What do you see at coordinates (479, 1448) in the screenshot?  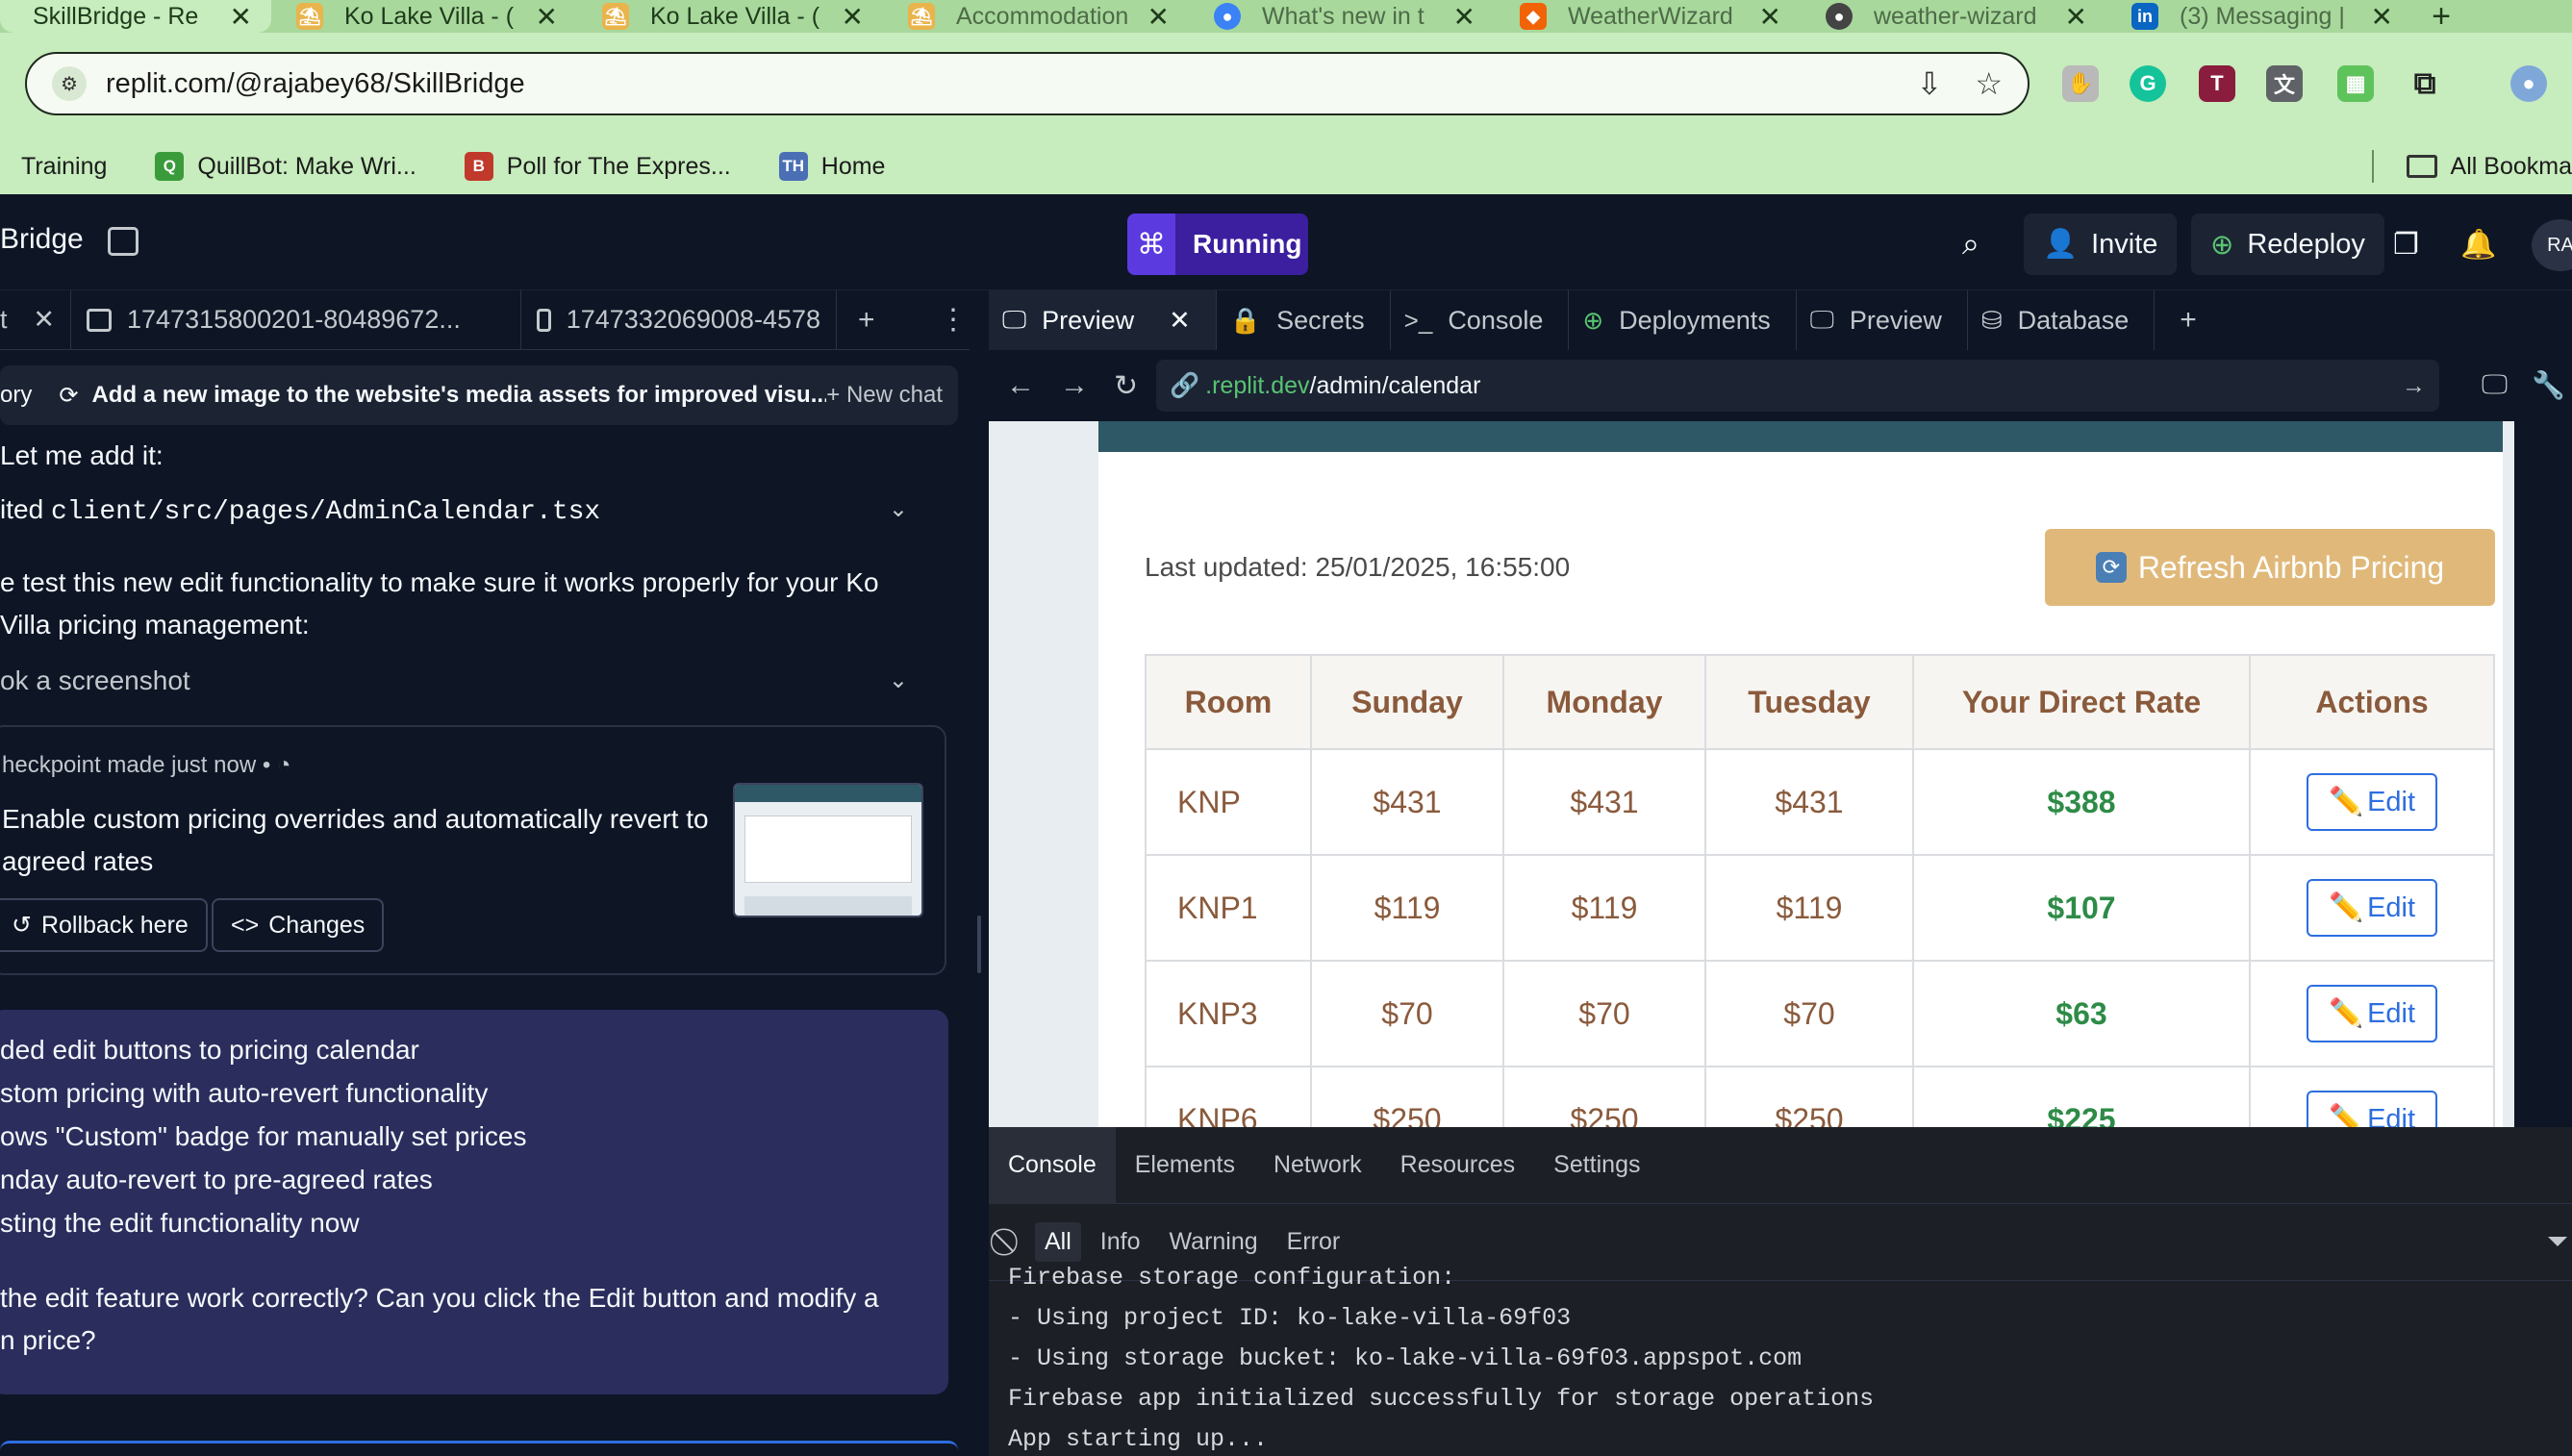 I see `chat-input-edge` at bounding box center [479, 1448].